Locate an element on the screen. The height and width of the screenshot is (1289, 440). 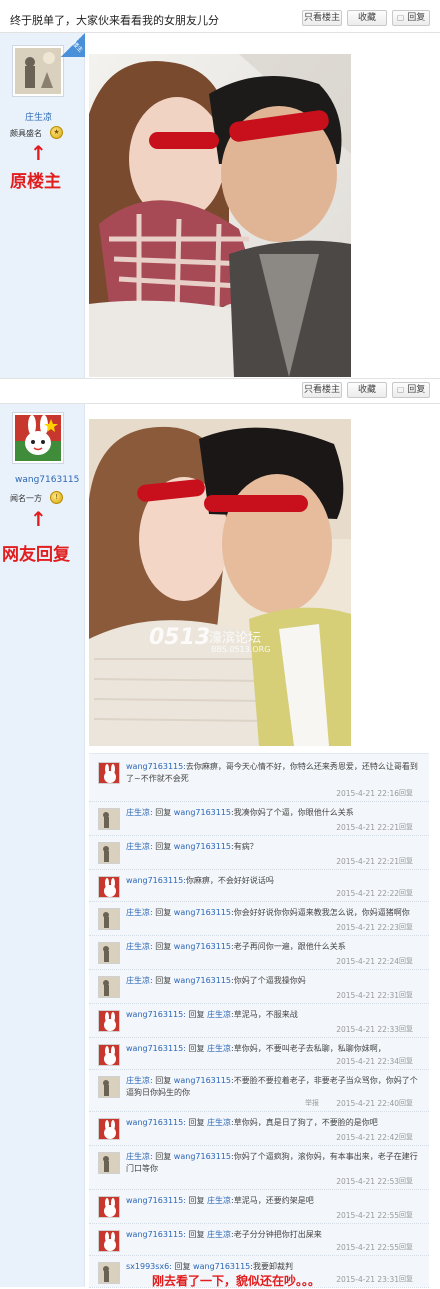
comment-text: wang7163115: 回复 庄生凉:草泥马，还要约架是吧 is located at coordinates (272, 1201).